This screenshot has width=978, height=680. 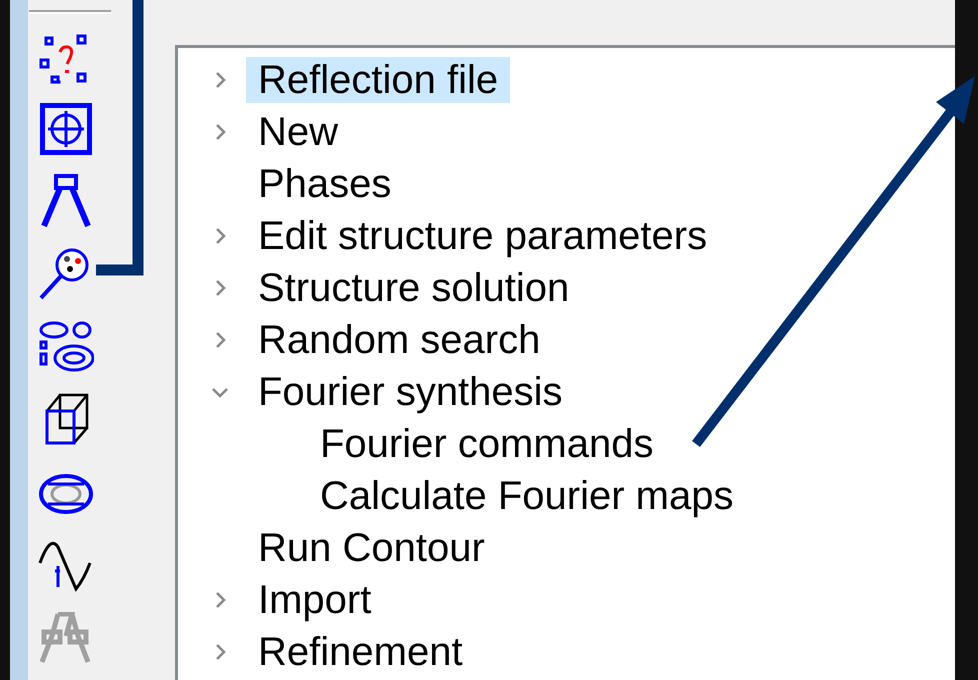 I want to click on tree-row: Fourier commands, so click(x=566, y=444).